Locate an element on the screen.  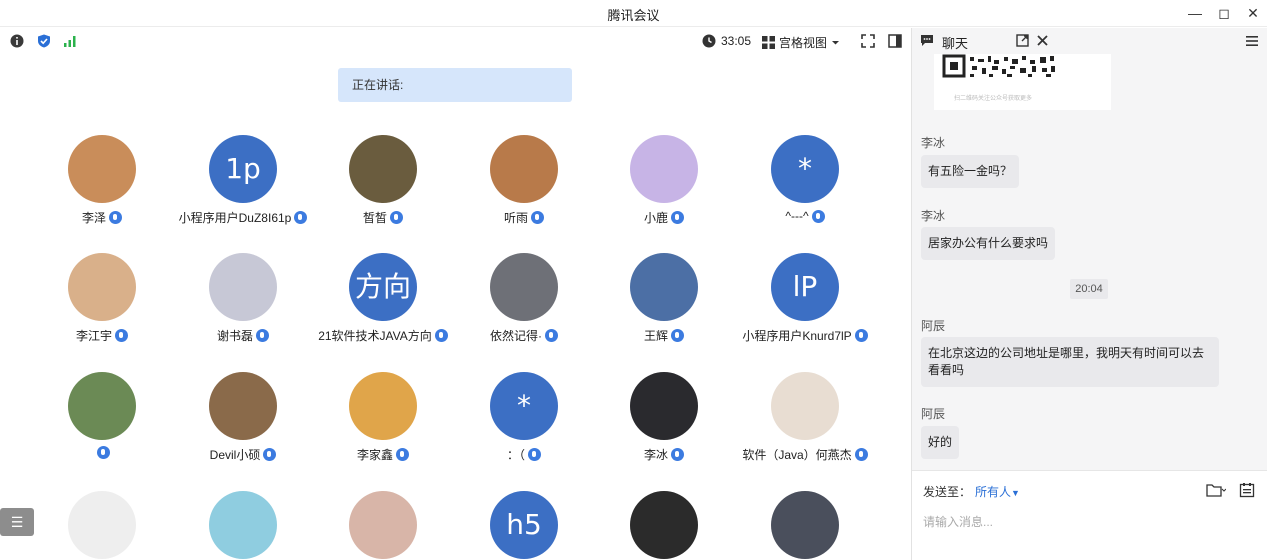
participant-tile: 听雨 is located at coordinates (524, 180).